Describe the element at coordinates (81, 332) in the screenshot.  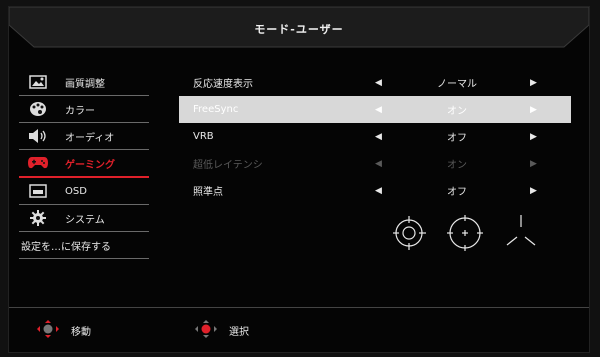
I see `move-label: 移動` at that location.